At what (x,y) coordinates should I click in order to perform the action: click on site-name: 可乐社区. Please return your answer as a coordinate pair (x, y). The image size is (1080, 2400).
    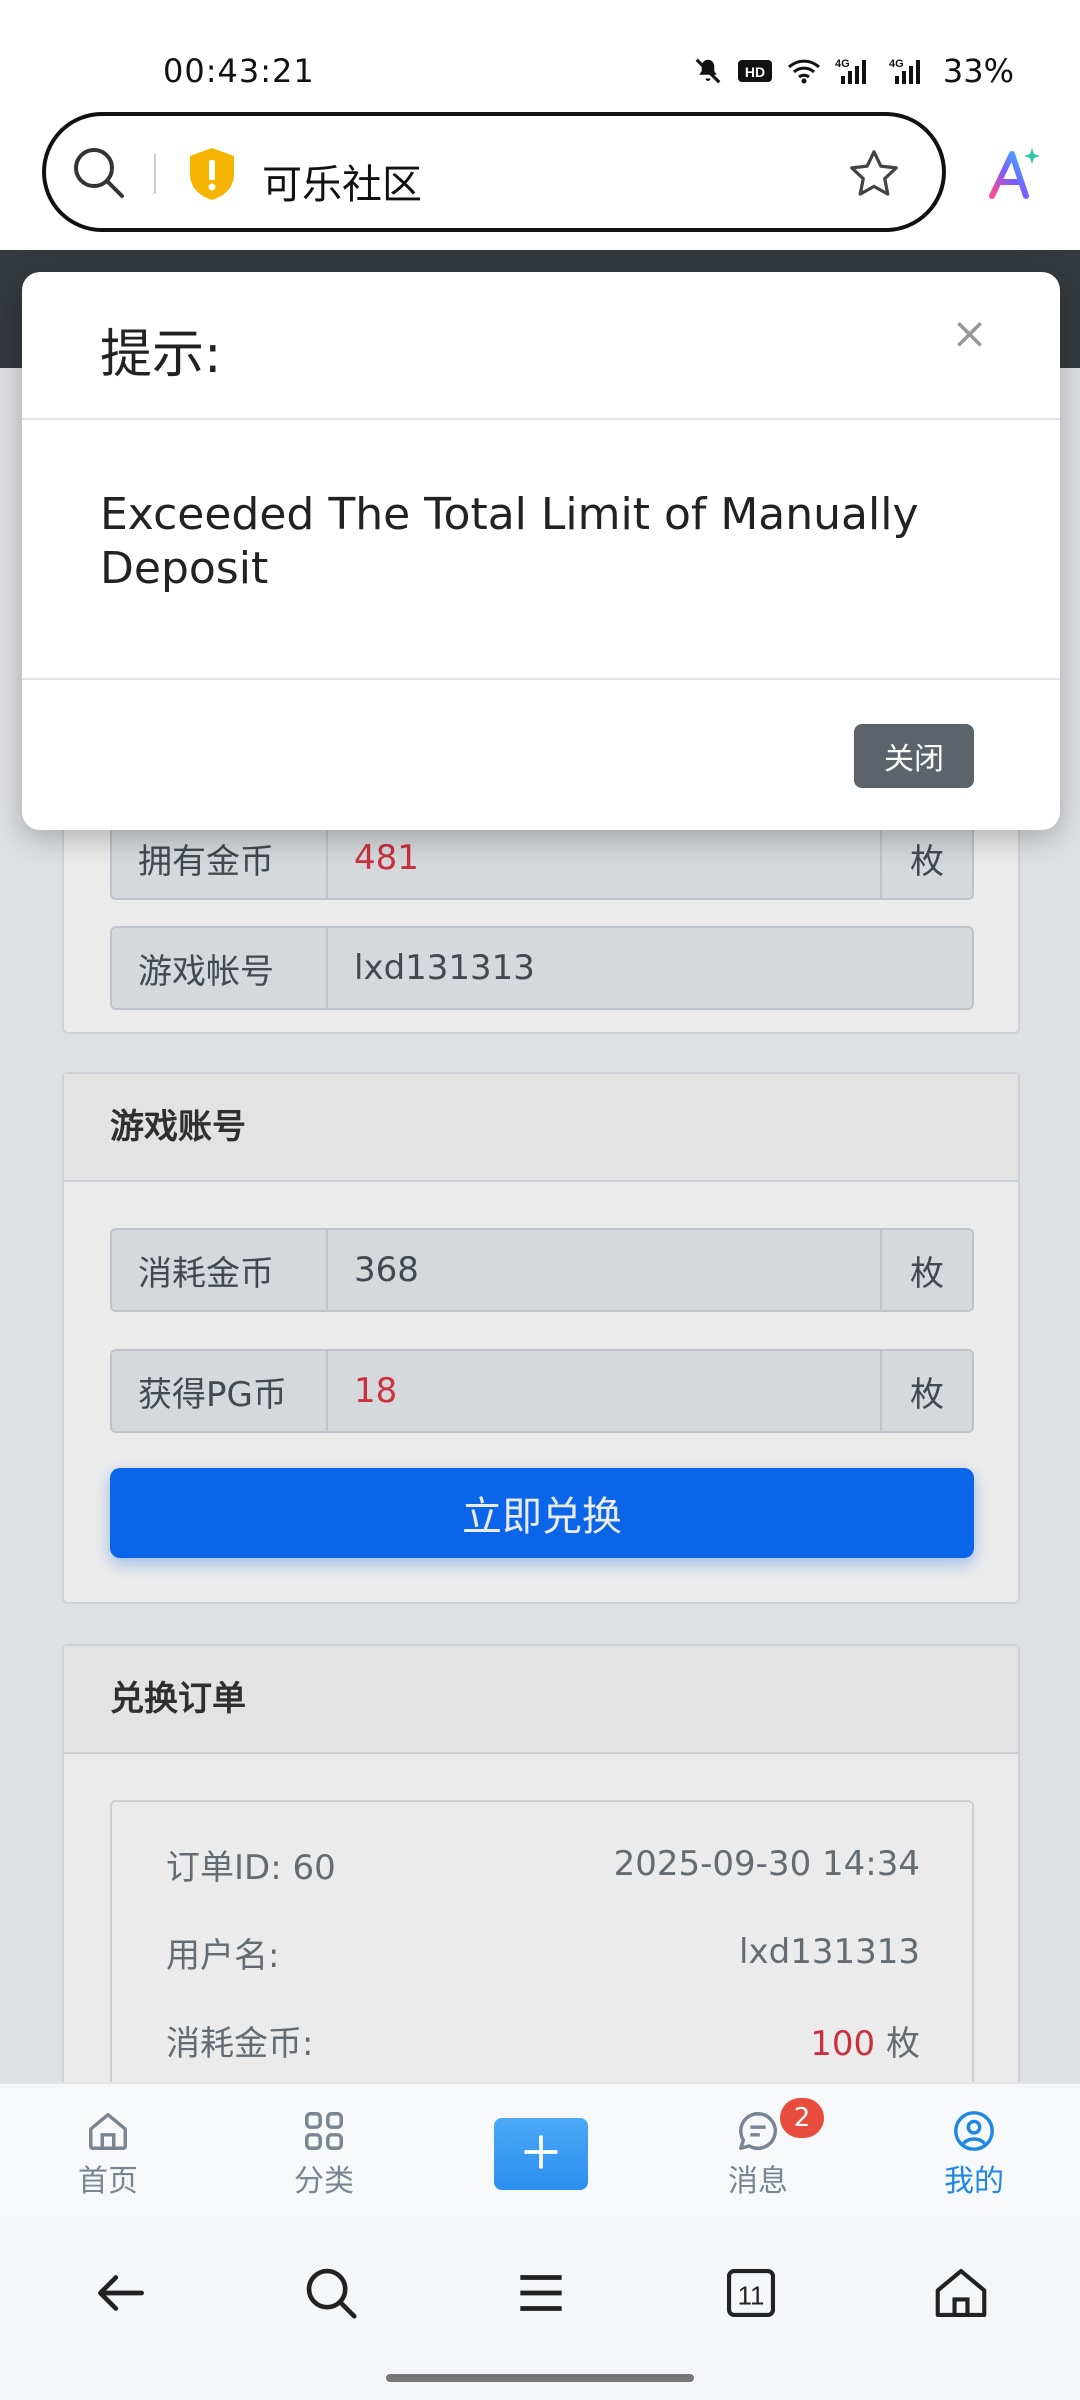
    Looking at the image, I should click on (342, 181).